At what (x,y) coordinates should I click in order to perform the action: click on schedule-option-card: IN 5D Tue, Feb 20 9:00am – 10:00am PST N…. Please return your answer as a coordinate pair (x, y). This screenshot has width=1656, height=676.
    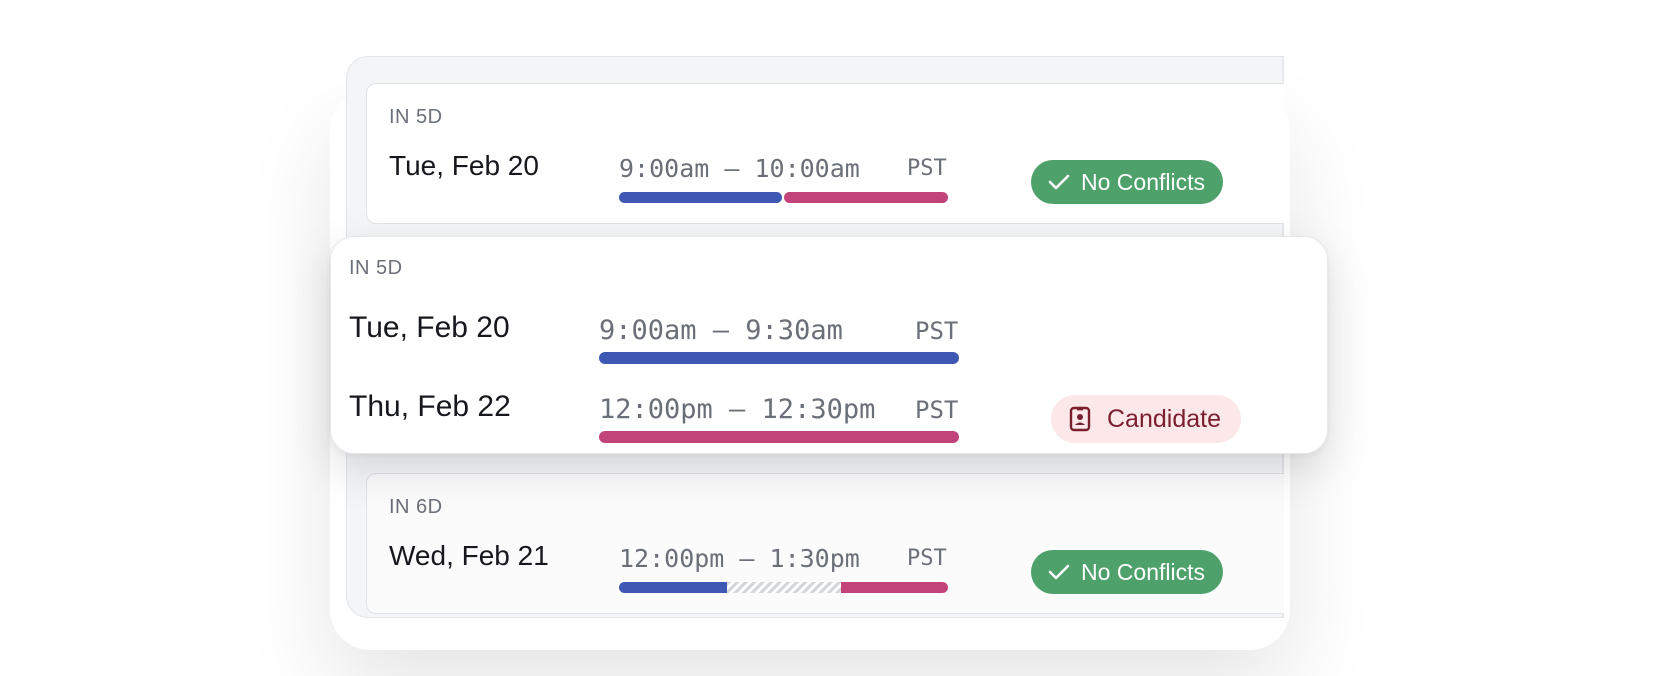
    Looking at the image, I should click on (825, 153).